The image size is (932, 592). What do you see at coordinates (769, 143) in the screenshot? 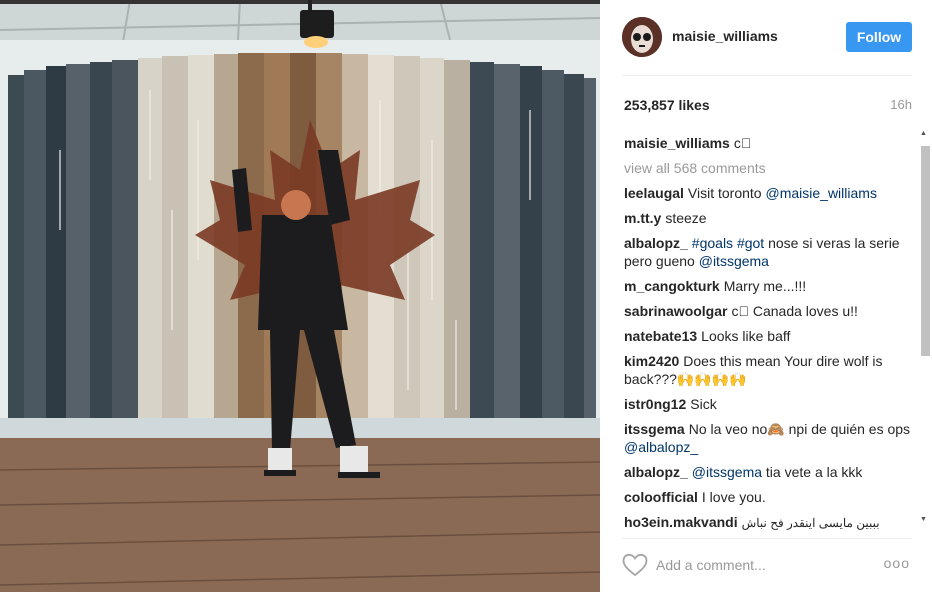
I see `caption: maisie_williams c⃞` at bounding box center [769, 143].